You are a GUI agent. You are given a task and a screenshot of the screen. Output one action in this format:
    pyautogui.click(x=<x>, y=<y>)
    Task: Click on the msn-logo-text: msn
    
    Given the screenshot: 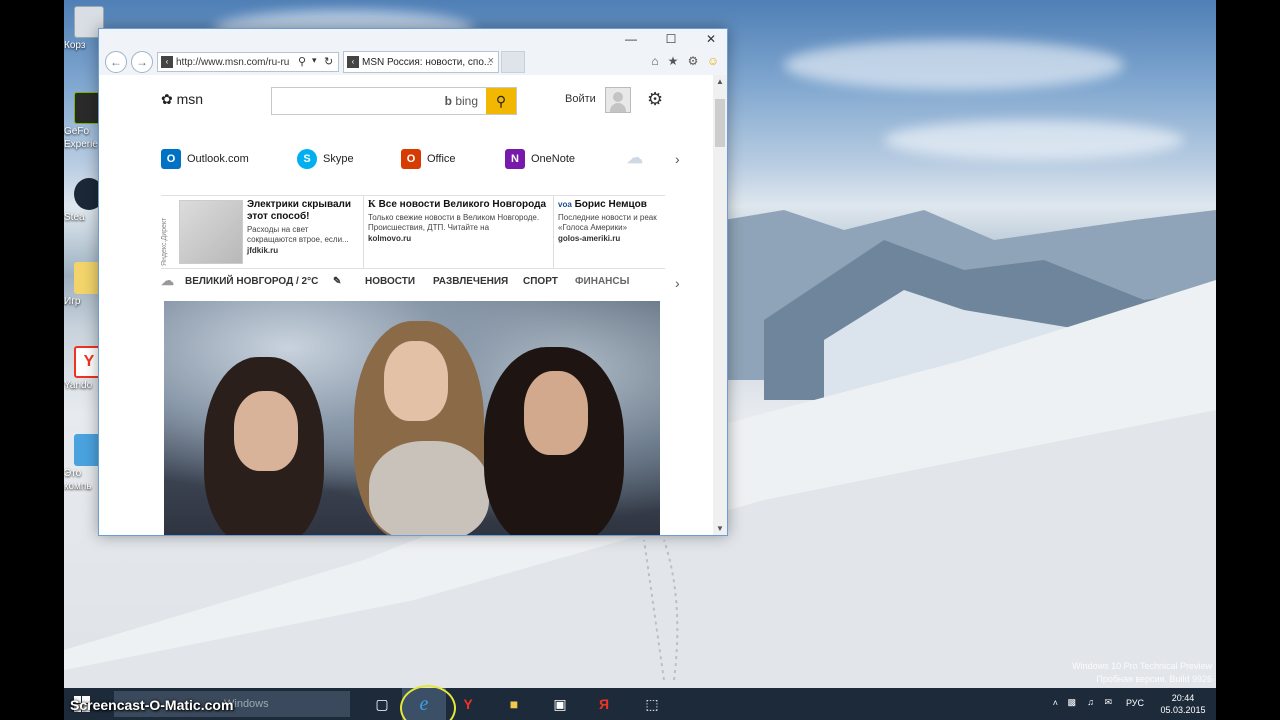 What is the action you would take?
    pyautogui.click(x=190, y=99)
    